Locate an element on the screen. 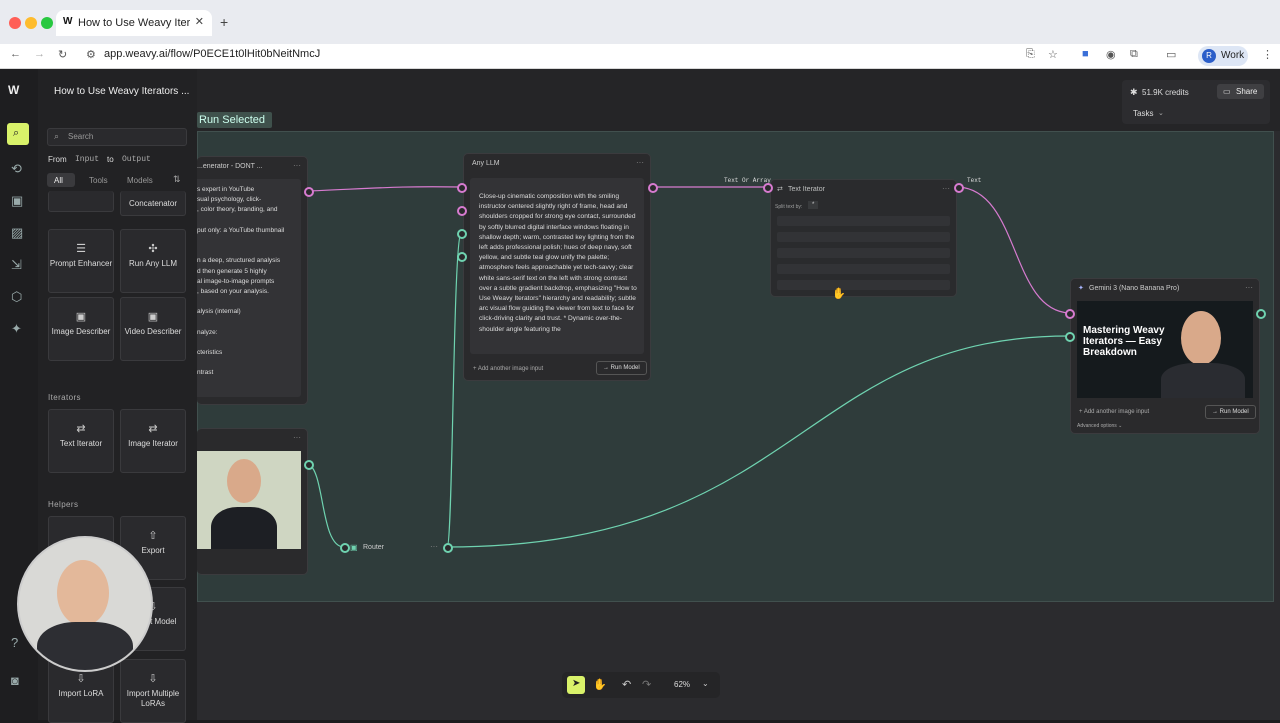 The image size is (1280, 723). tile-prompt-enhancer: ☰ Prompt Enhancer is located at coordinates (81, 261).